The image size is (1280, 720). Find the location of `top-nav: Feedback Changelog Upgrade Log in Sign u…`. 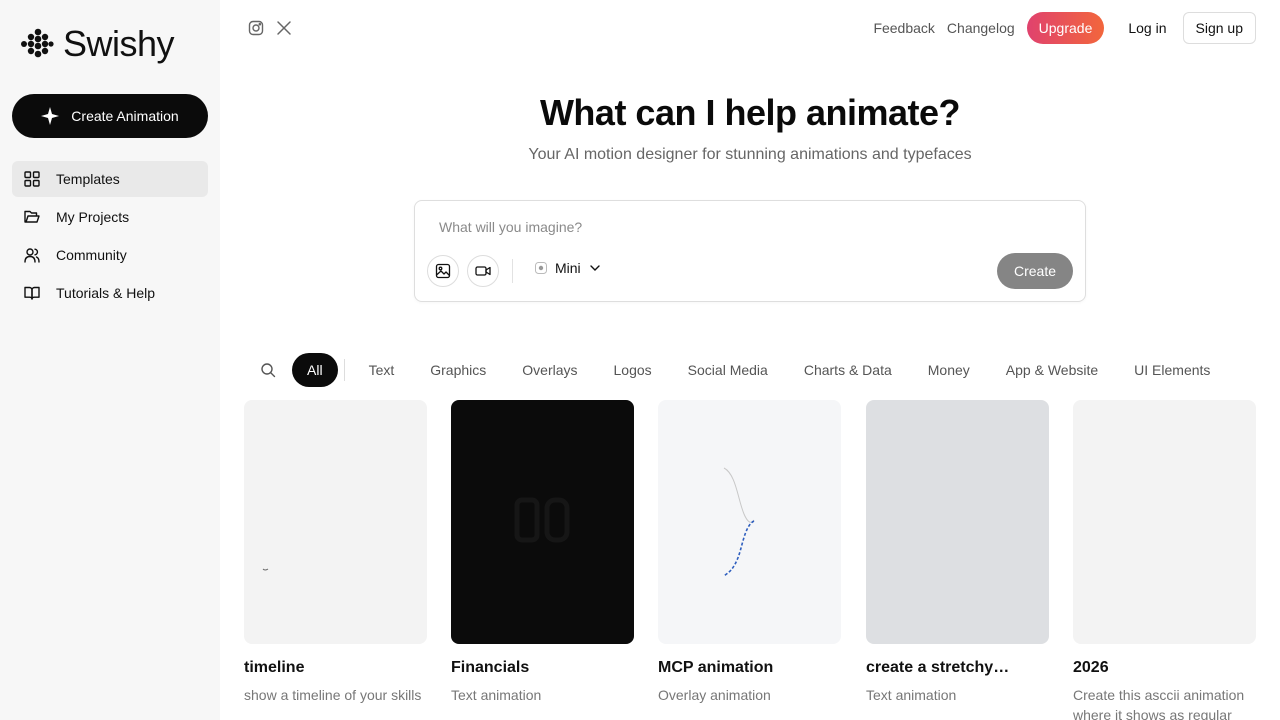

top-nav: Feedback Changelog Upgrade Log in Sign u… is located at coordinates (1064, 28).